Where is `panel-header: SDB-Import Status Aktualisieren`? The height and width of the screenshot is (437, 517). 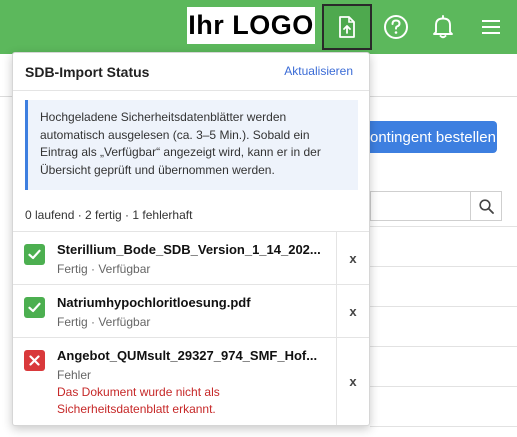 panel-header: SDB-Import Status Aktualisieren is located at coordinates (191, 72).